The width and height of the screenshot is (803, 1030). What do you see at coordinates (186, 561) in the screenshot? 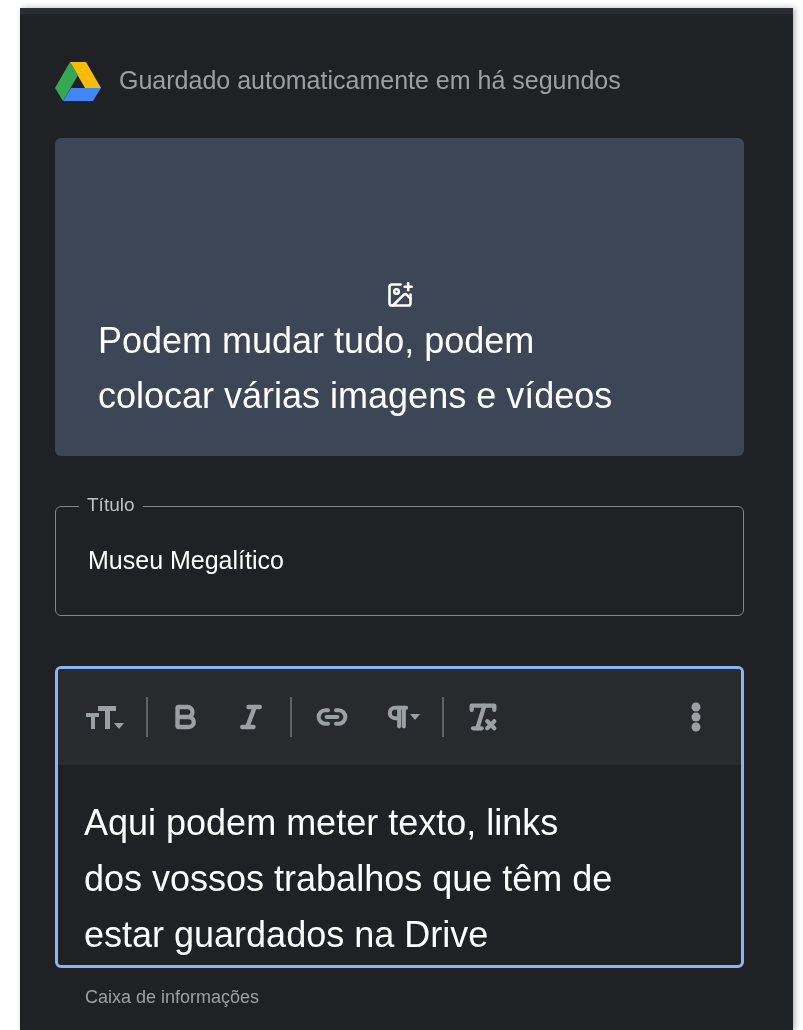
I see `title-value: Museu Megalítico` at bounding box center [186, 561].